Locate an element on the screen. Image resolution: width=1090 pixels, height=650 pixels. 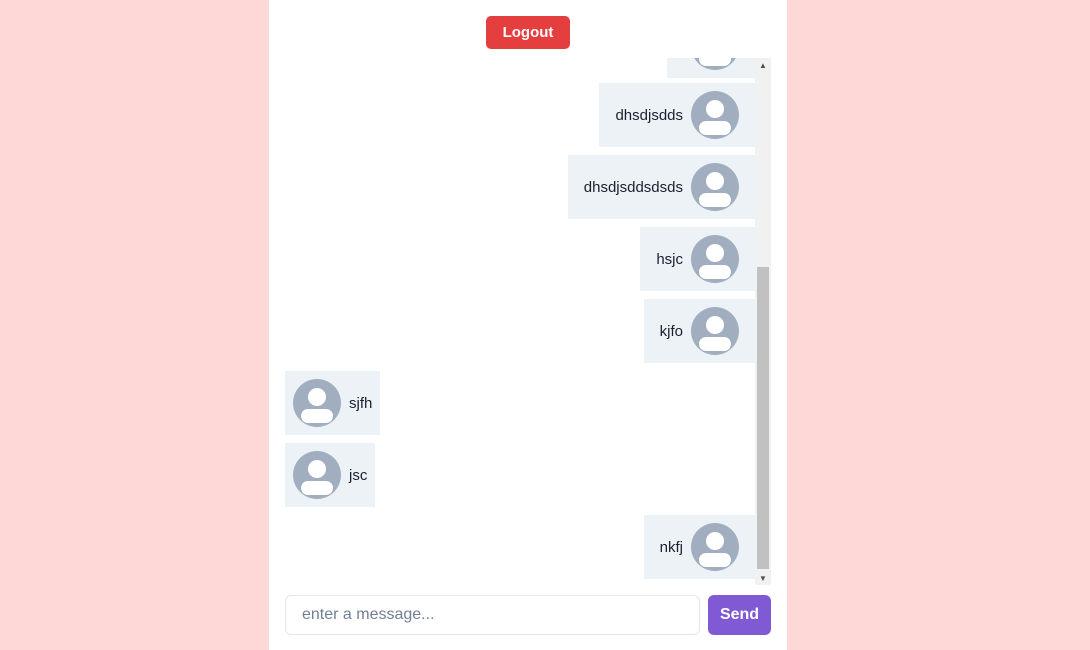
message-item: dhsdjsdds is located at coordinates (677, 115).